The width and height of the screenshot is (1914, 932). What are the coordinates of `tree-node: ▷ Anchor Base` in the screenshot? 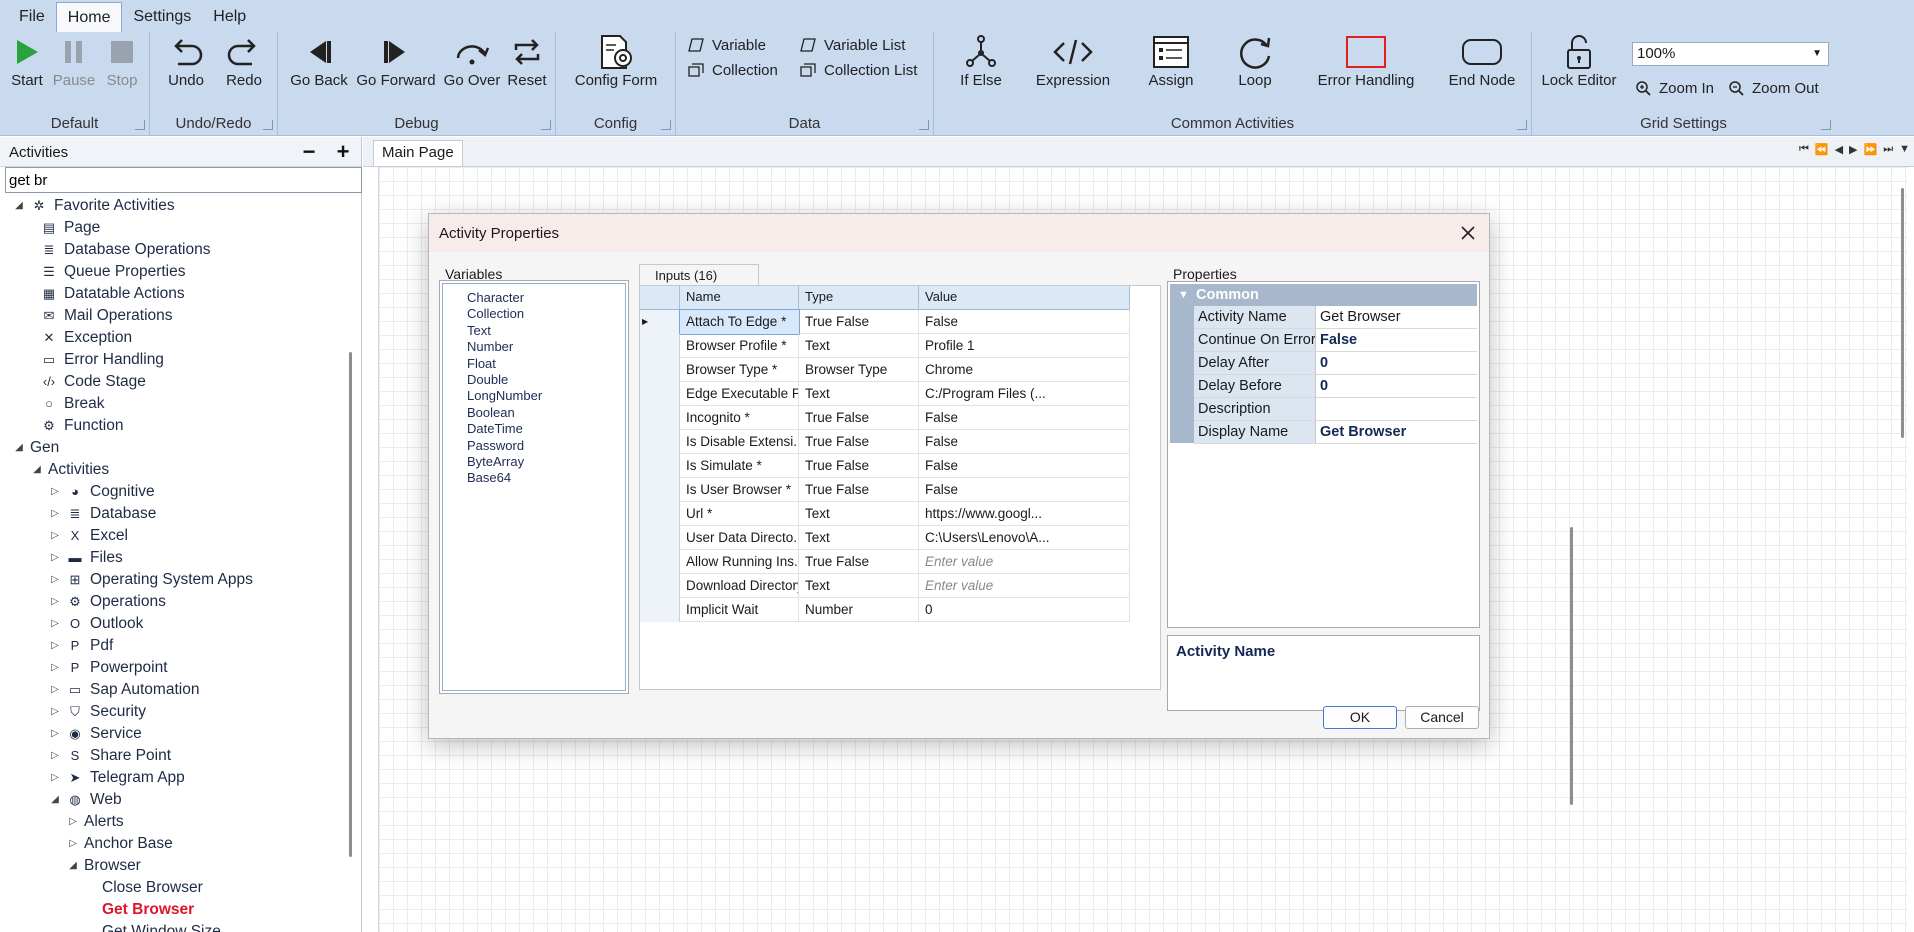 It's located at (119, 844).